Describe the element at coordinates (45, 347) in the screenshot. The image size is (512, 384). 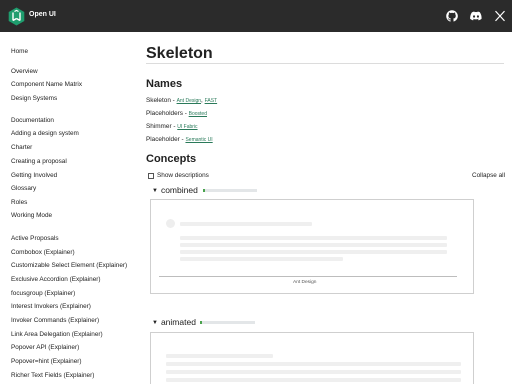
I see `sidebar-item-popover-api: Popover API (Explainer)` at that location.